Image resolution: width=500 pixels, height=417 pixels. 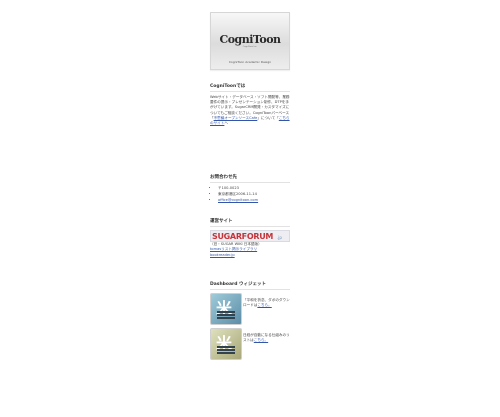 I want to click on widget-text: 日経が自動になる仕組みのリストはこちら。, so click(x=267, y=338).